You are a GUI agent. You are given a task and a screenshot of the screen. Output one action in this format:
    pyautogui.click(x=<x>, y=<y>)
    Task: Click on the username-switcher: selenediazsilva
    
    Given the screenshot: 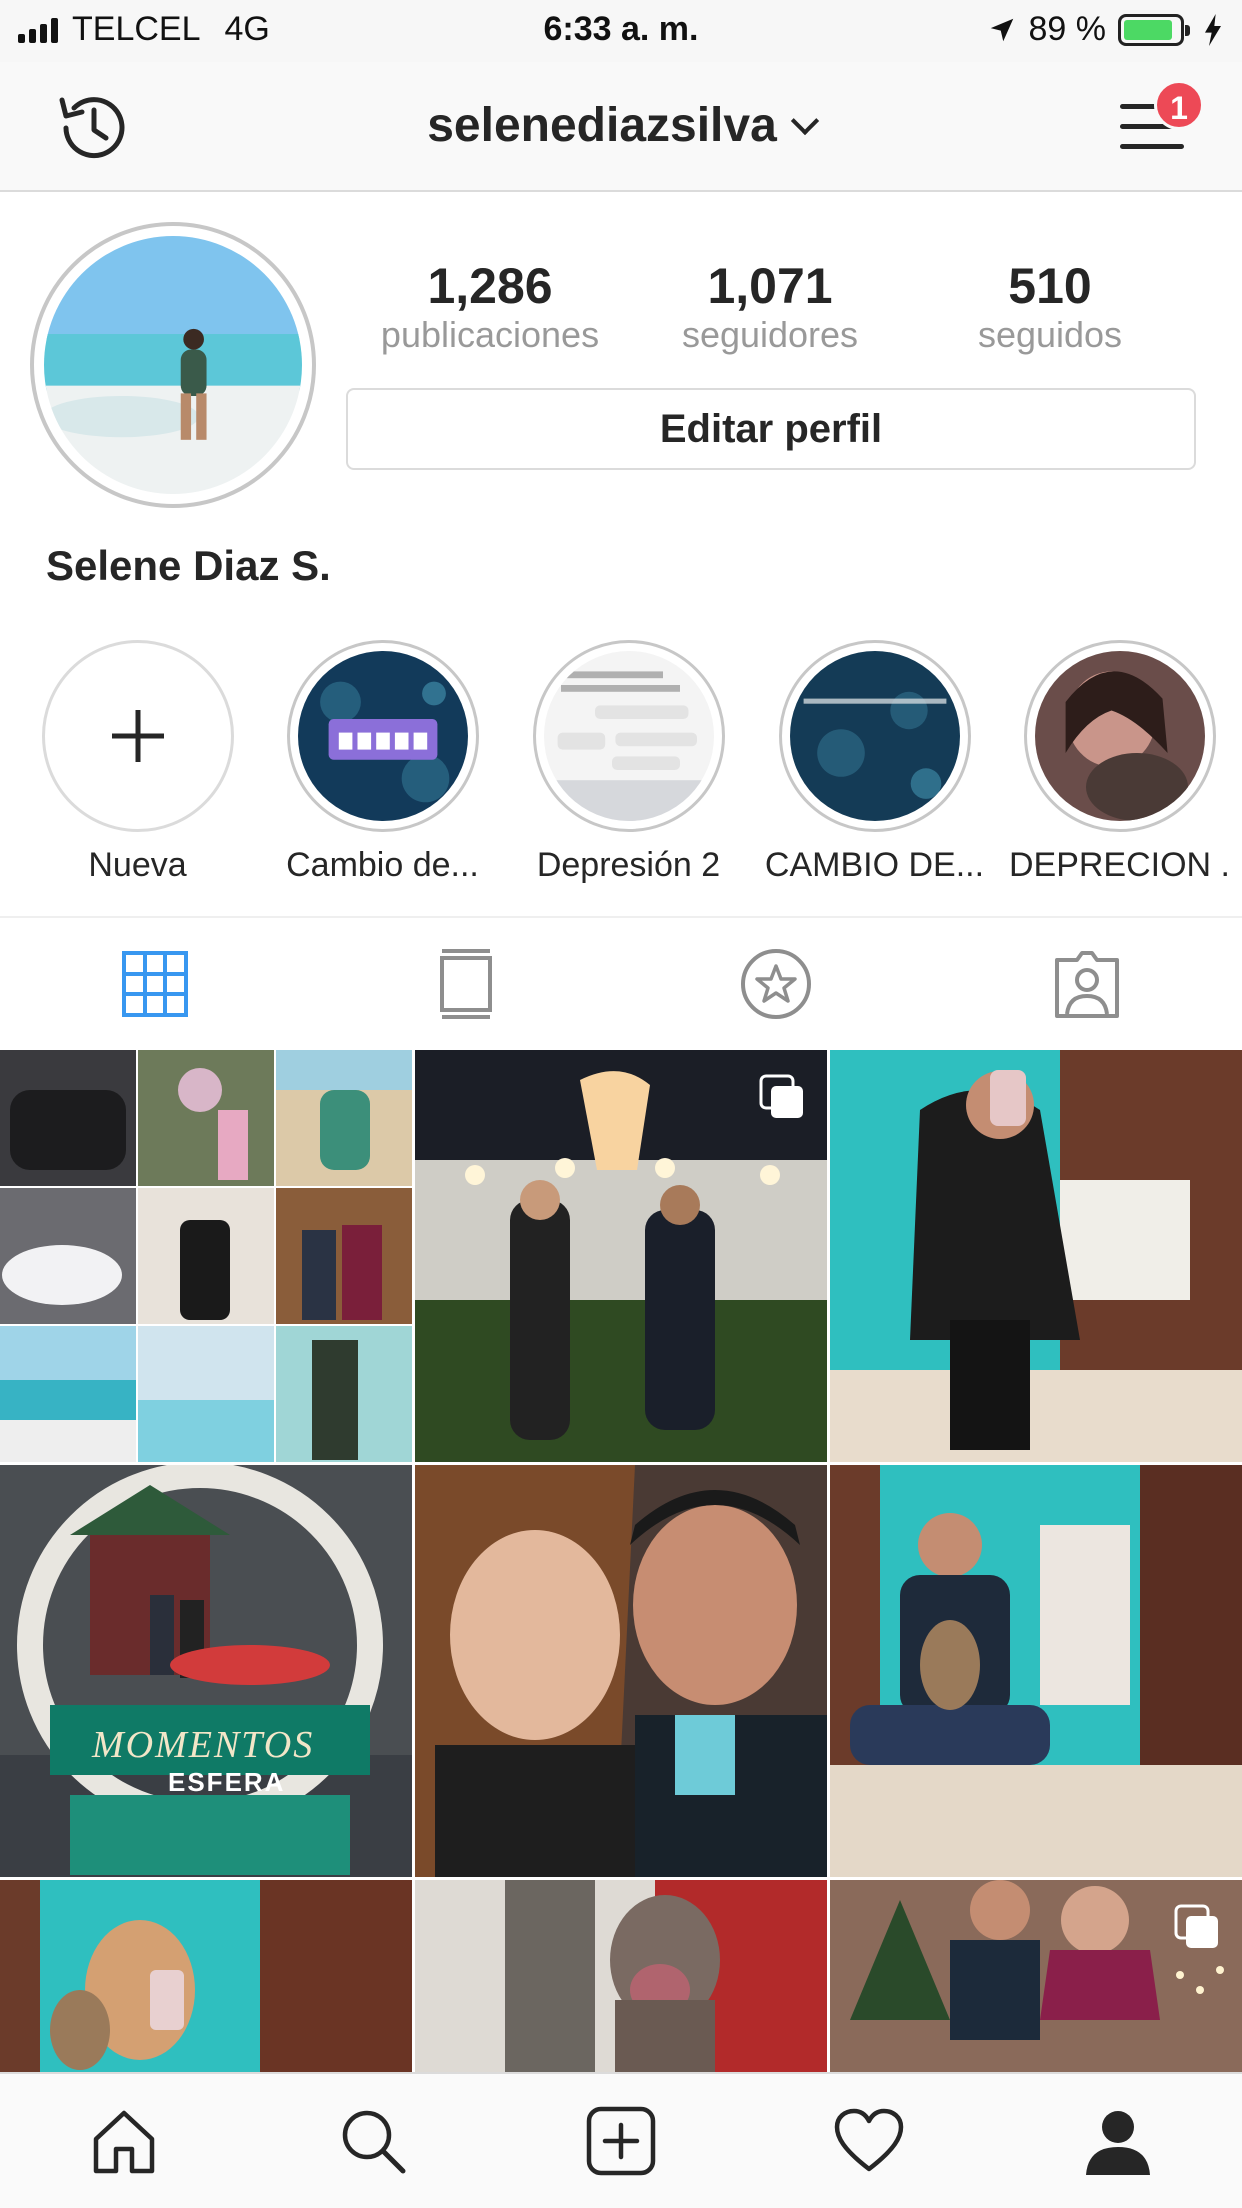 What is the action you would take?
    pyautogui.click(x=621, y=125)
    